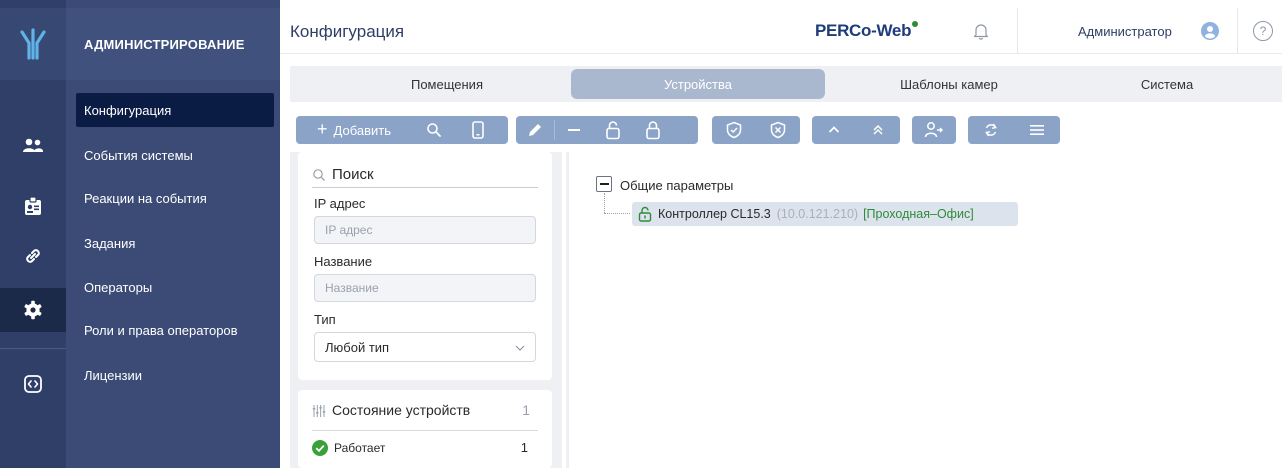 The height and width of the screenshot is (468, 1282). What do you see at coordinates (698, 84) in the screenshot?
I see `tab-devices: Устройства` at bounding box center [698, 84].